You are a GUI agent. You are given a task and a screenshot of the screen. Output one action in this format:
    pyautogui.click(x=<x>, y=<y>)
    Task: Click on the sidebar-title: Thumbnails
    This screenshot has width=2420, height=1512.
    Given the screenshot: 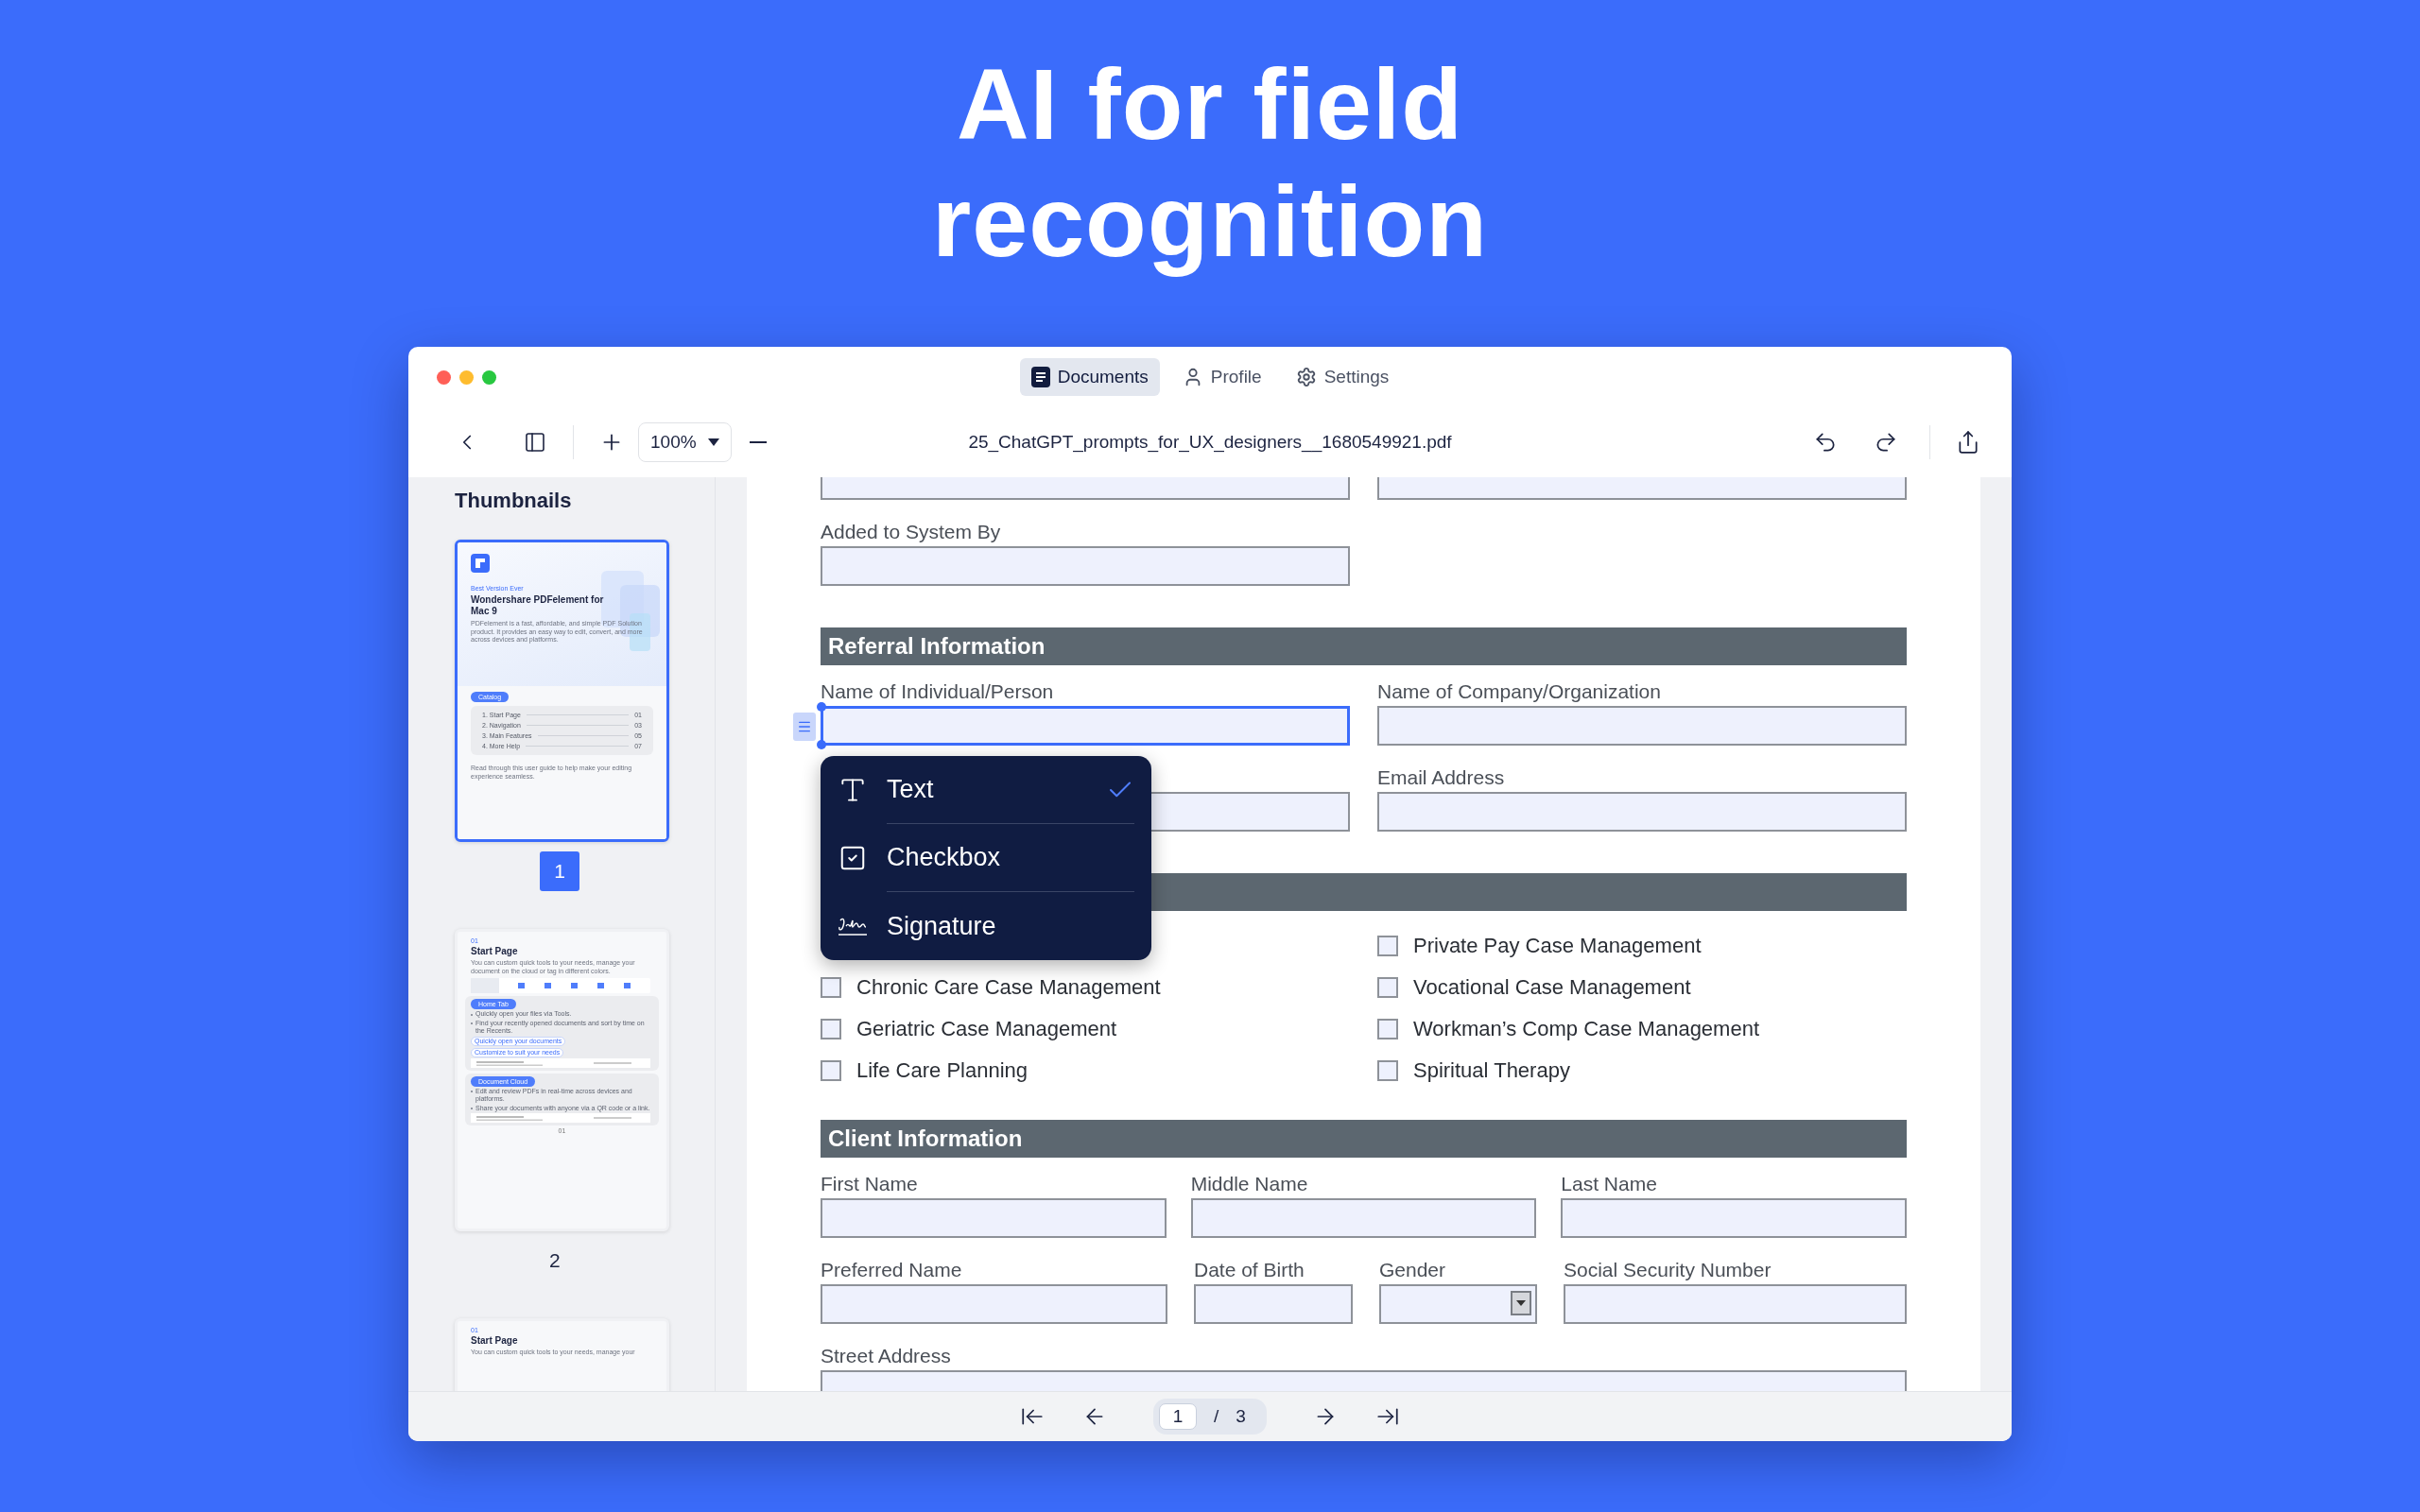 What is the action you would take?
    pyautogui.click(x=514, y=501)
    